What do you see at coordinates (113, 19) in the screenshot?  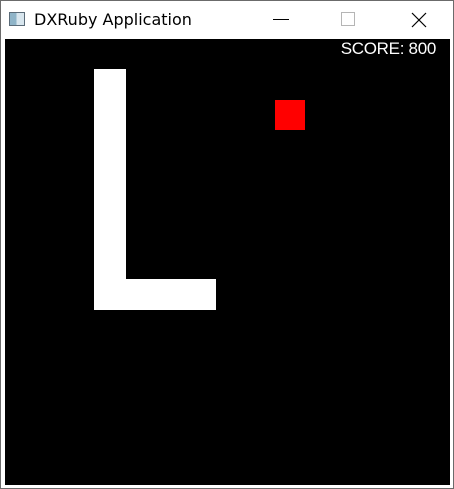 I see `window-title: DXRuby Application` at bounding box center [113, 19].